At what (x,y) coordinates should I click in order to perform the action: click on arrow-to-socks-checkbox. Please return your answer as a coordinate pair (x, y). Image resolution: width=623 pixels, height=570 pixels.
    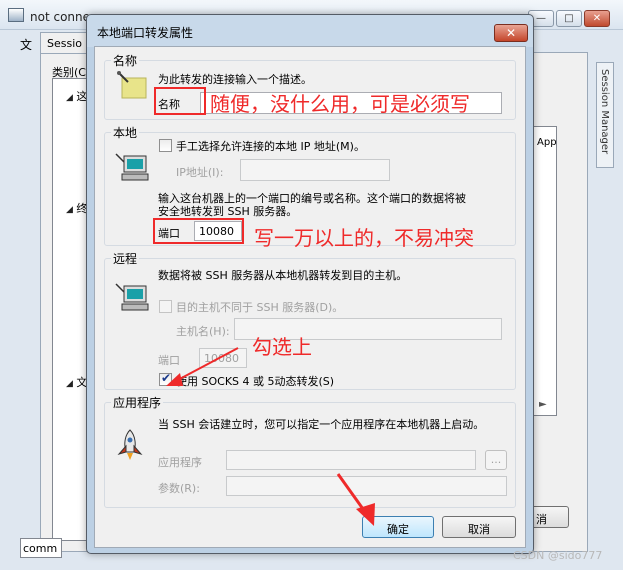
    Looking at the image, I should click on (202, 366).